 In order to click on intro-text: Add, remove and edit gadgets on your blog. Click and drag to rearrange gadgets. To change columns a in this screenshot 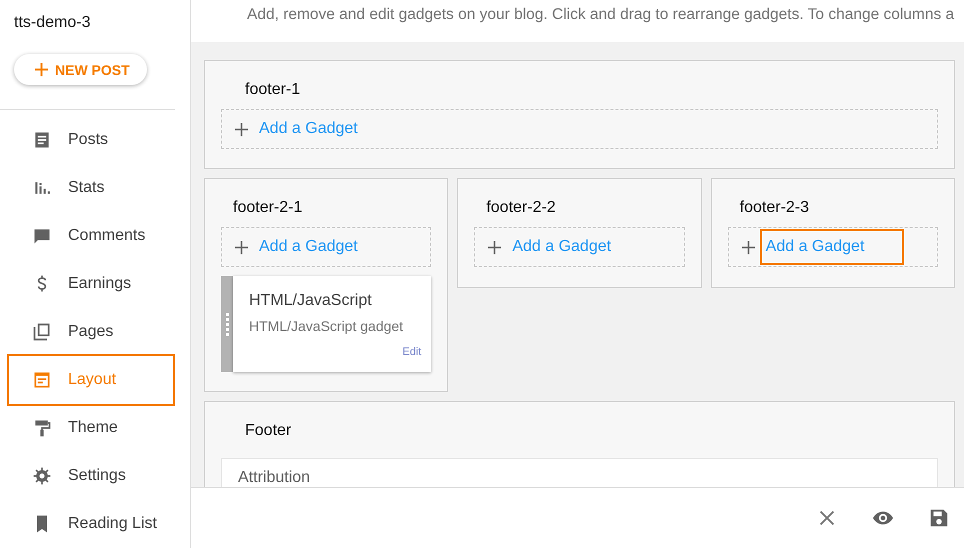, I will do `click(577, 21)`.